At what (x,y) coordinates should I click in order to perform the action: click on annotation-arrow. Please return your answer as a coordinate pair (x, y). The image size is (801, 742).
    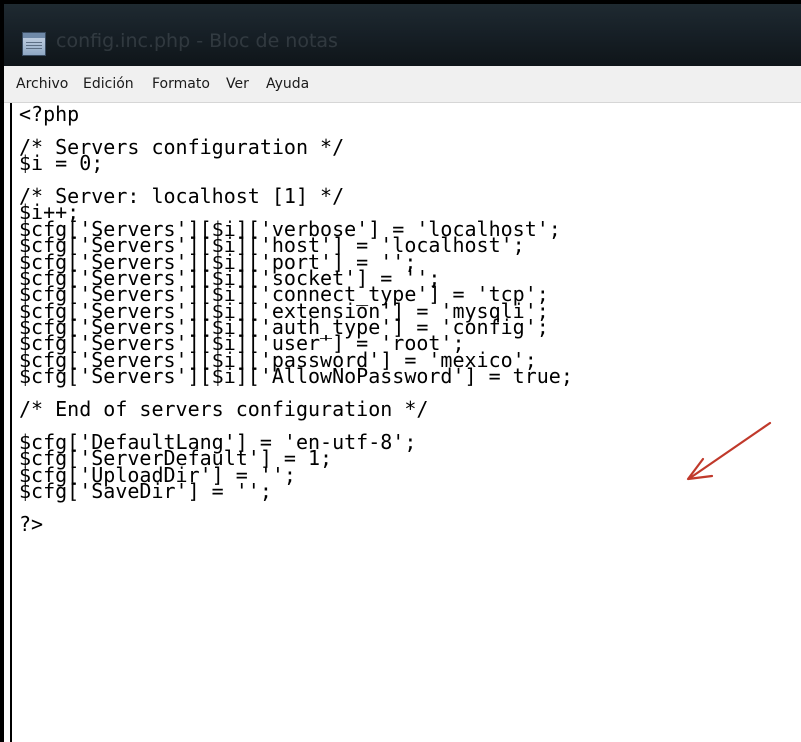
    Looking at the image, I should click on (729, 451).